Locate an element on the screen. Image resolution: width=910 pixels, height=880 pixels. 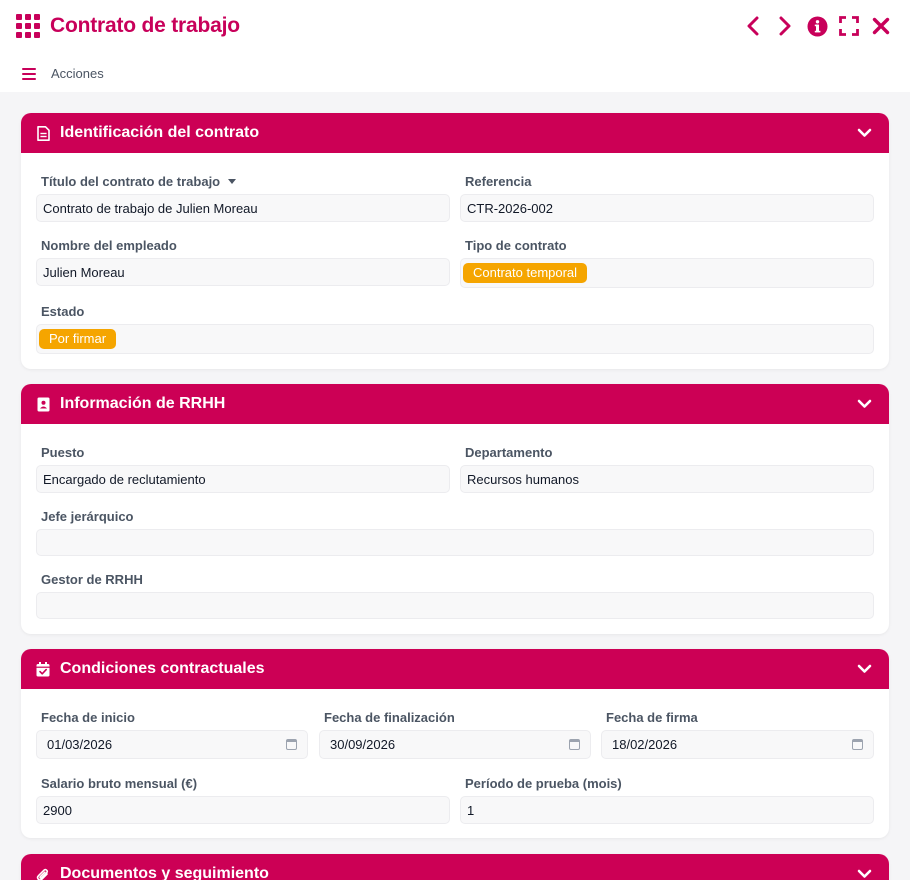
firma-date-input: 18/02/2026 is located at coordinates (737, 744).